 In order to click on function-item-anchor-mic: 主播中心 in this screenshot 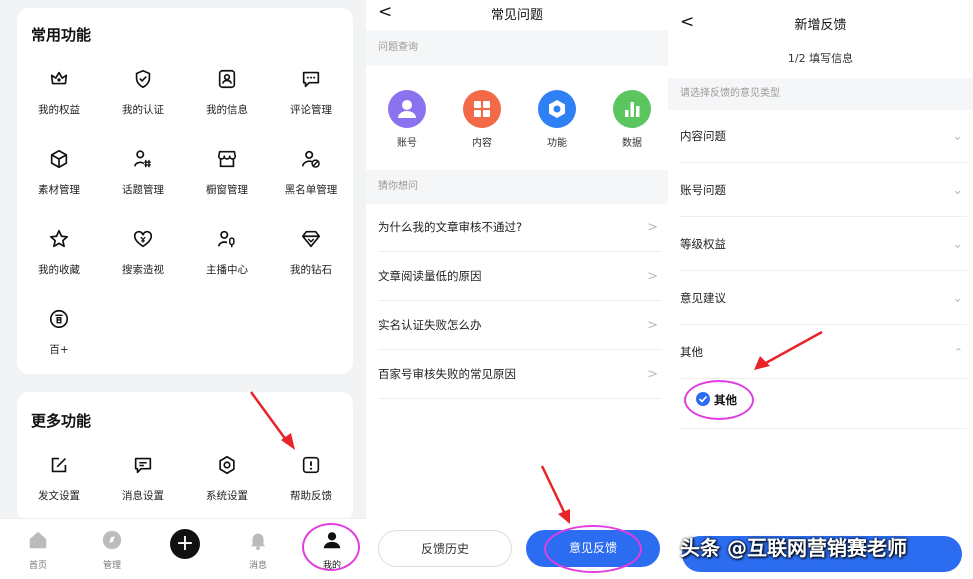, I will do `click(227, 252)`.